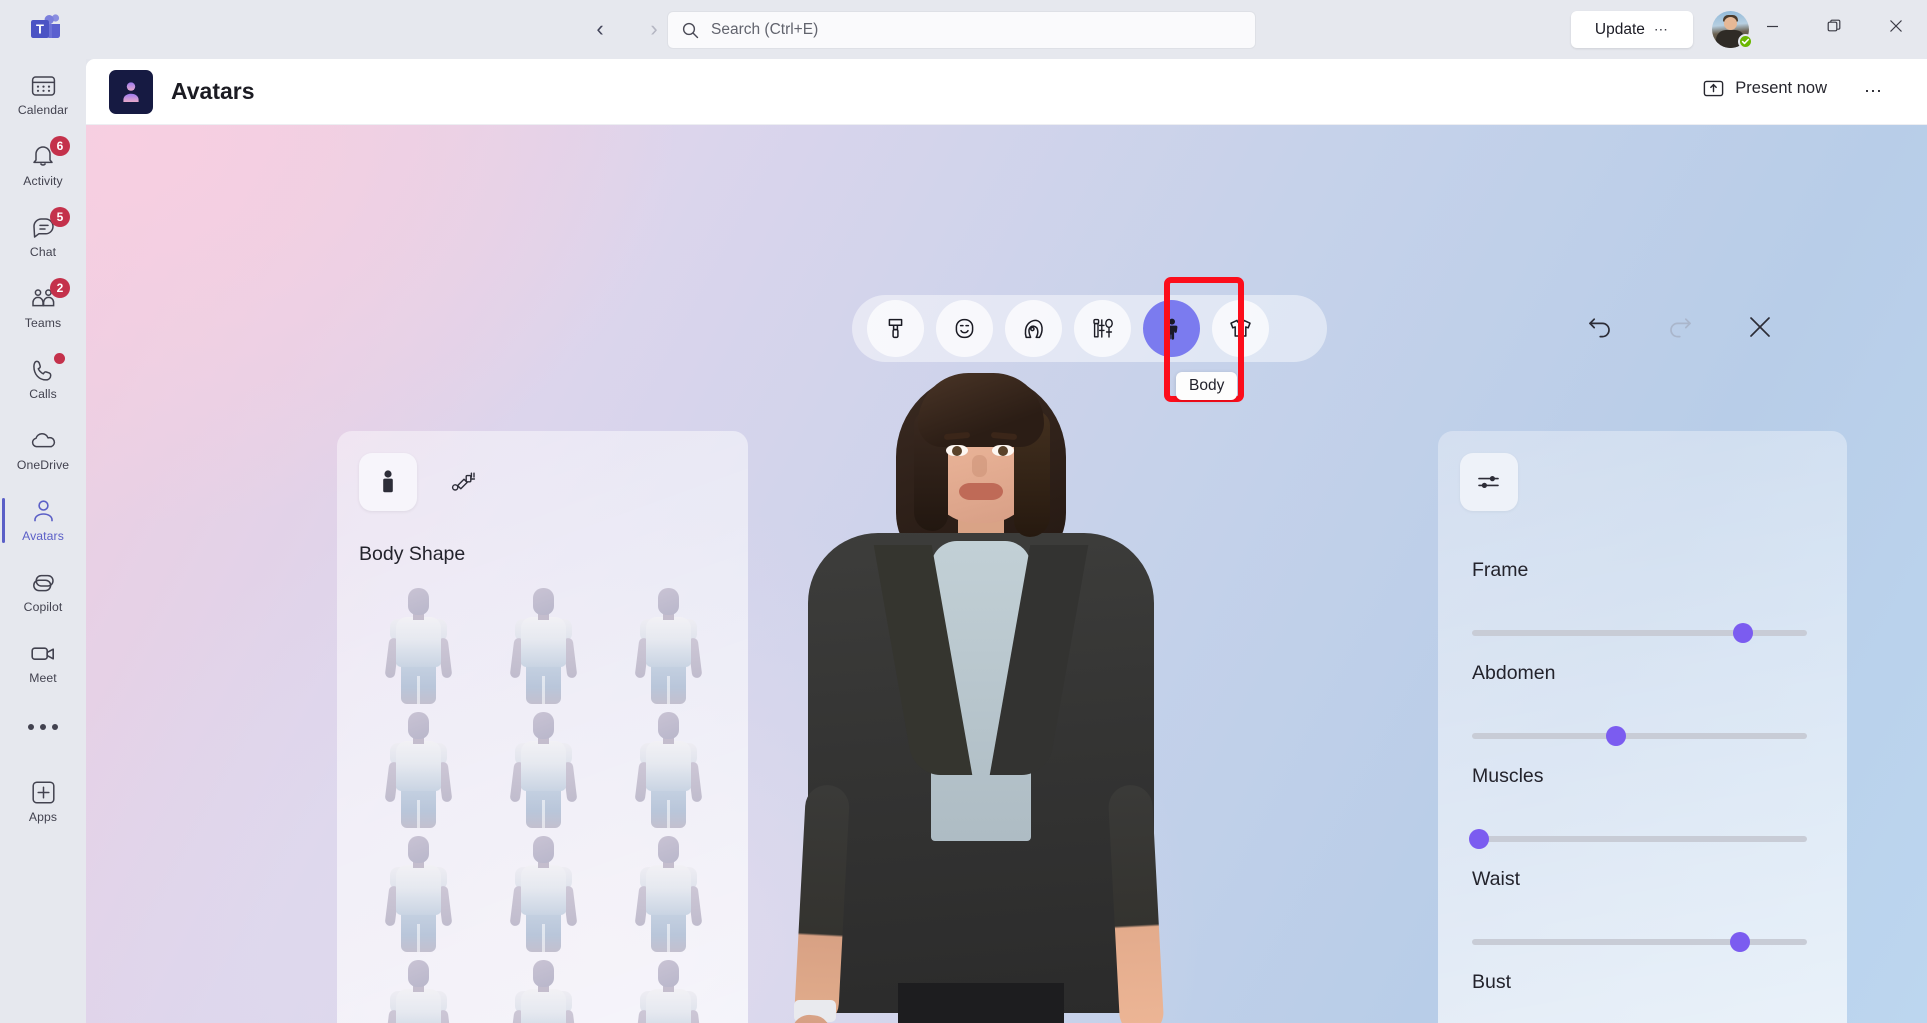 Image resolution: width=1927 pixels, height=1023 pixels. Describe the element at coordinates (43, 727) in the screenshot. I see `more-apps-button` at that location.